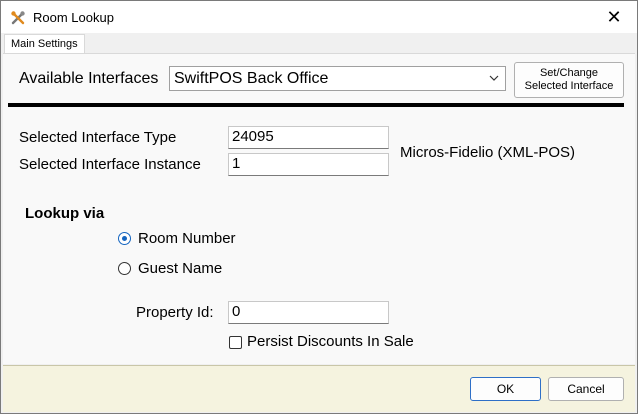 This screenshot has height=414, width=638. Describe the element at coordinates (98, 137) in the screenshot. I see `interface-type-label: Selected Interface Type` at that location.